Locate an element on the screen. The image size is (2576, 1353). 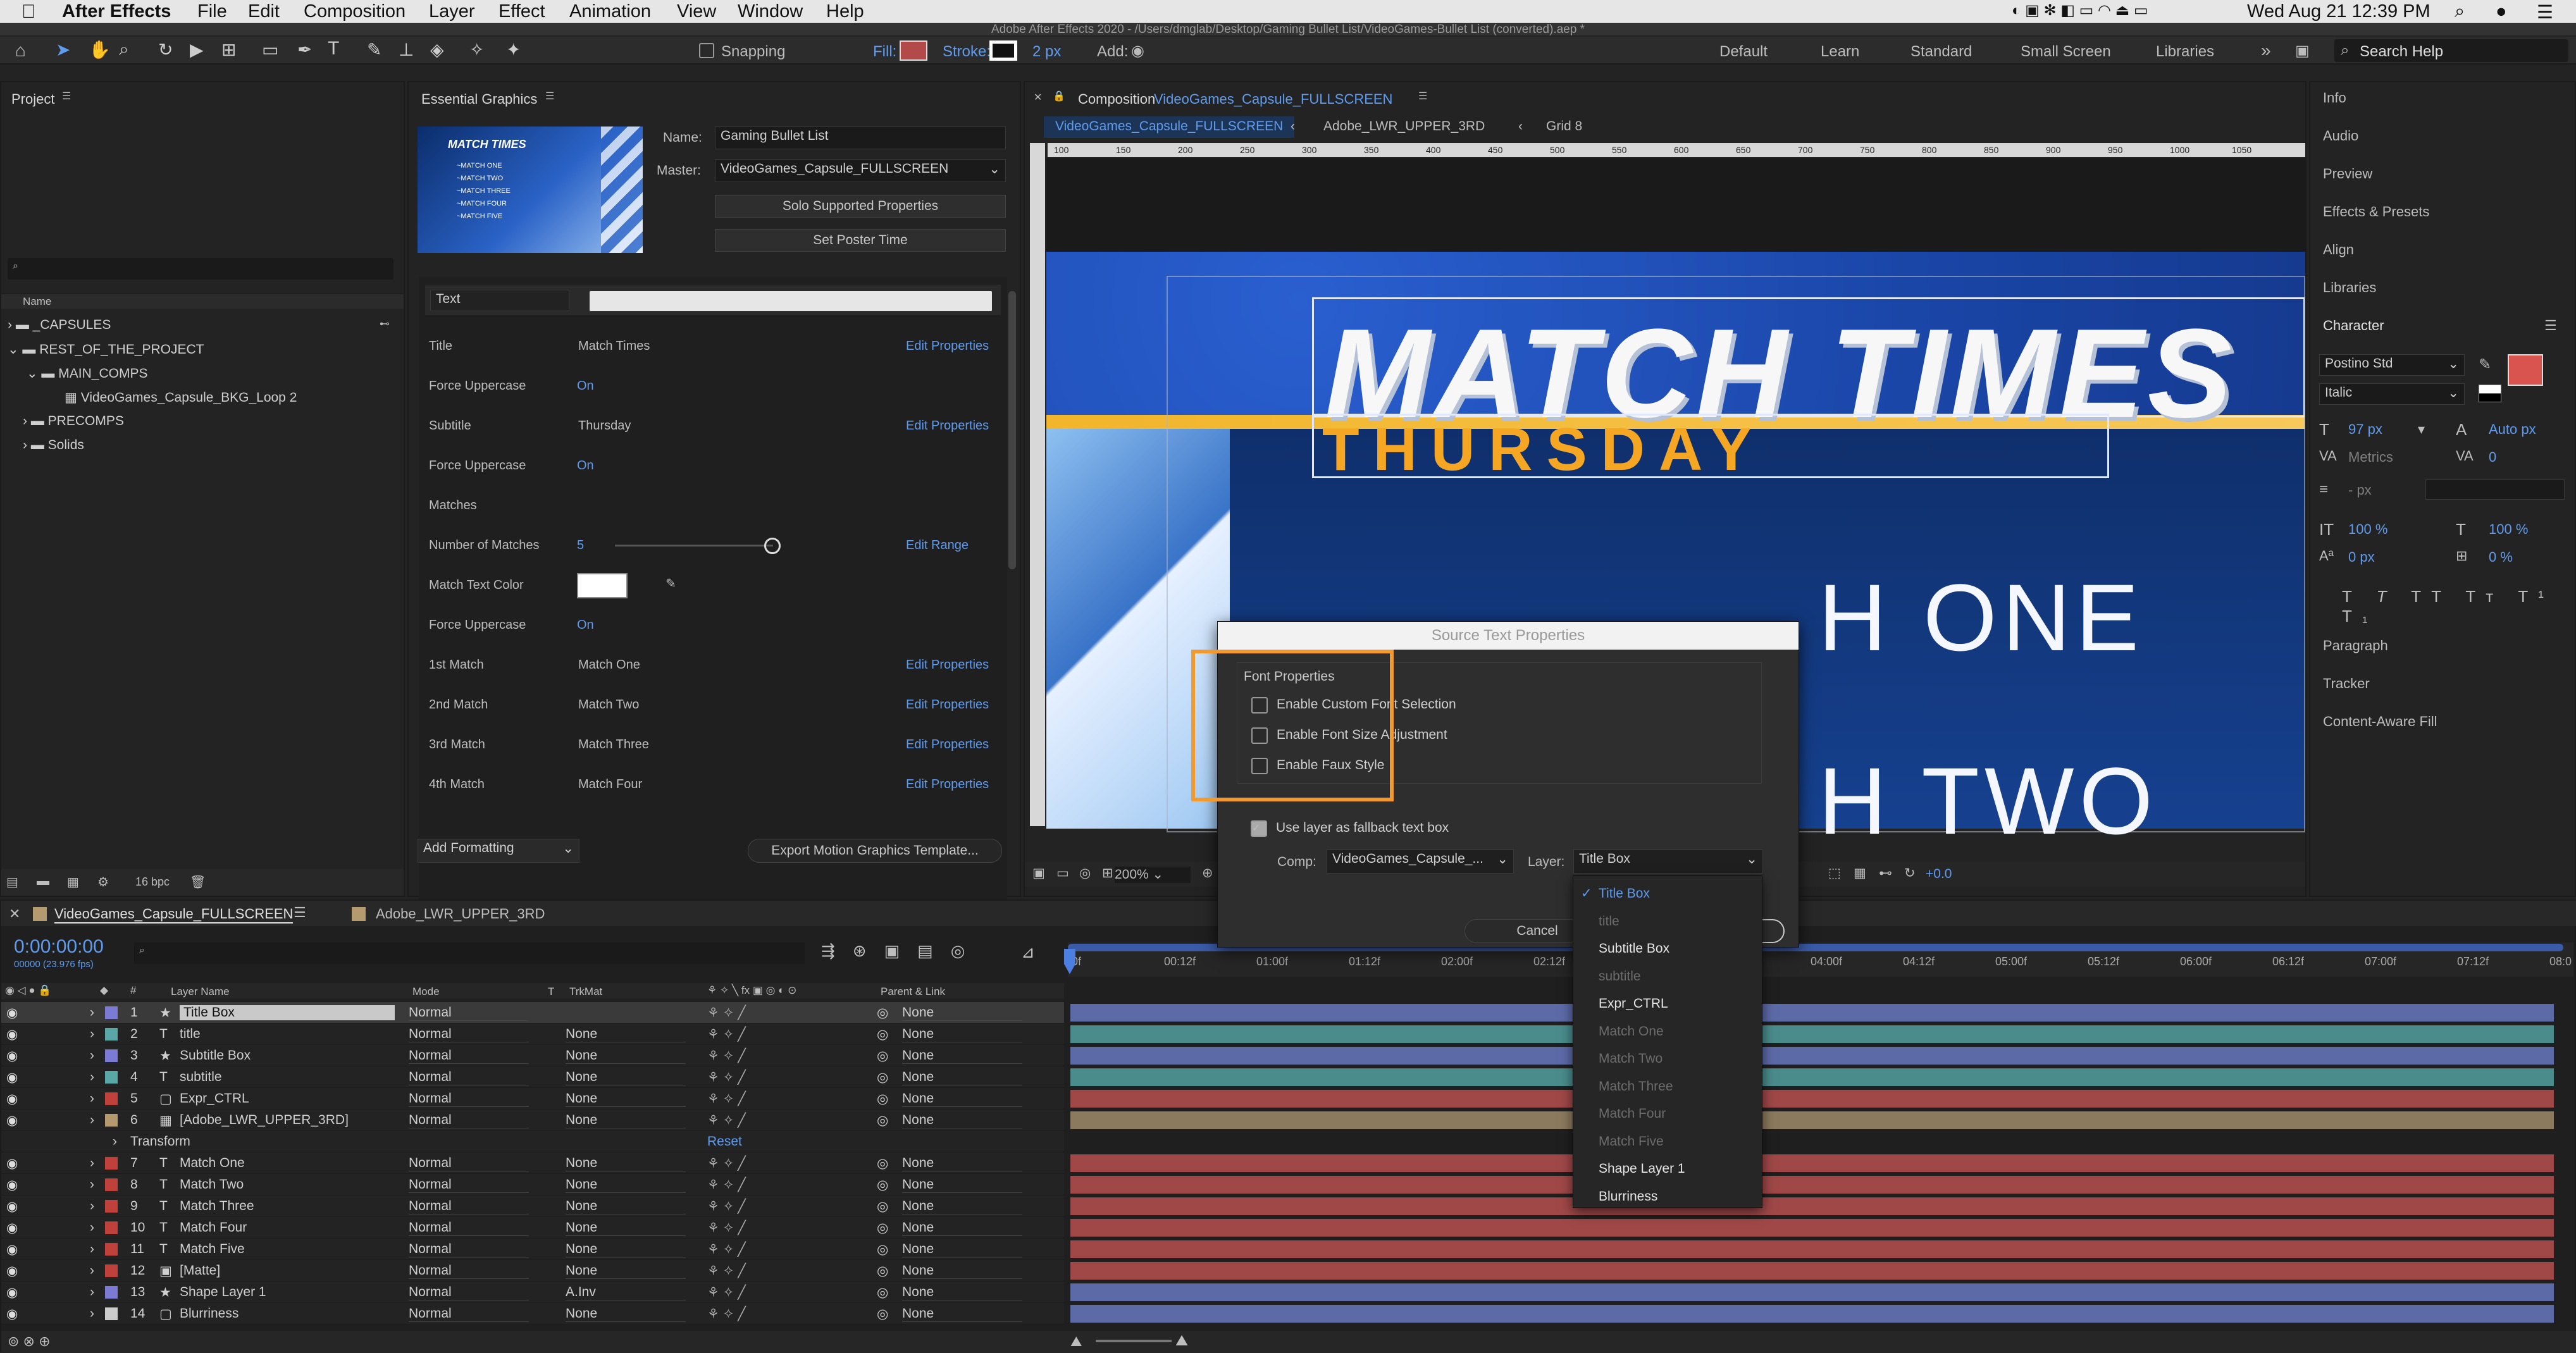
lock-icon: 🔒 is located at coordinates (1059, 96).